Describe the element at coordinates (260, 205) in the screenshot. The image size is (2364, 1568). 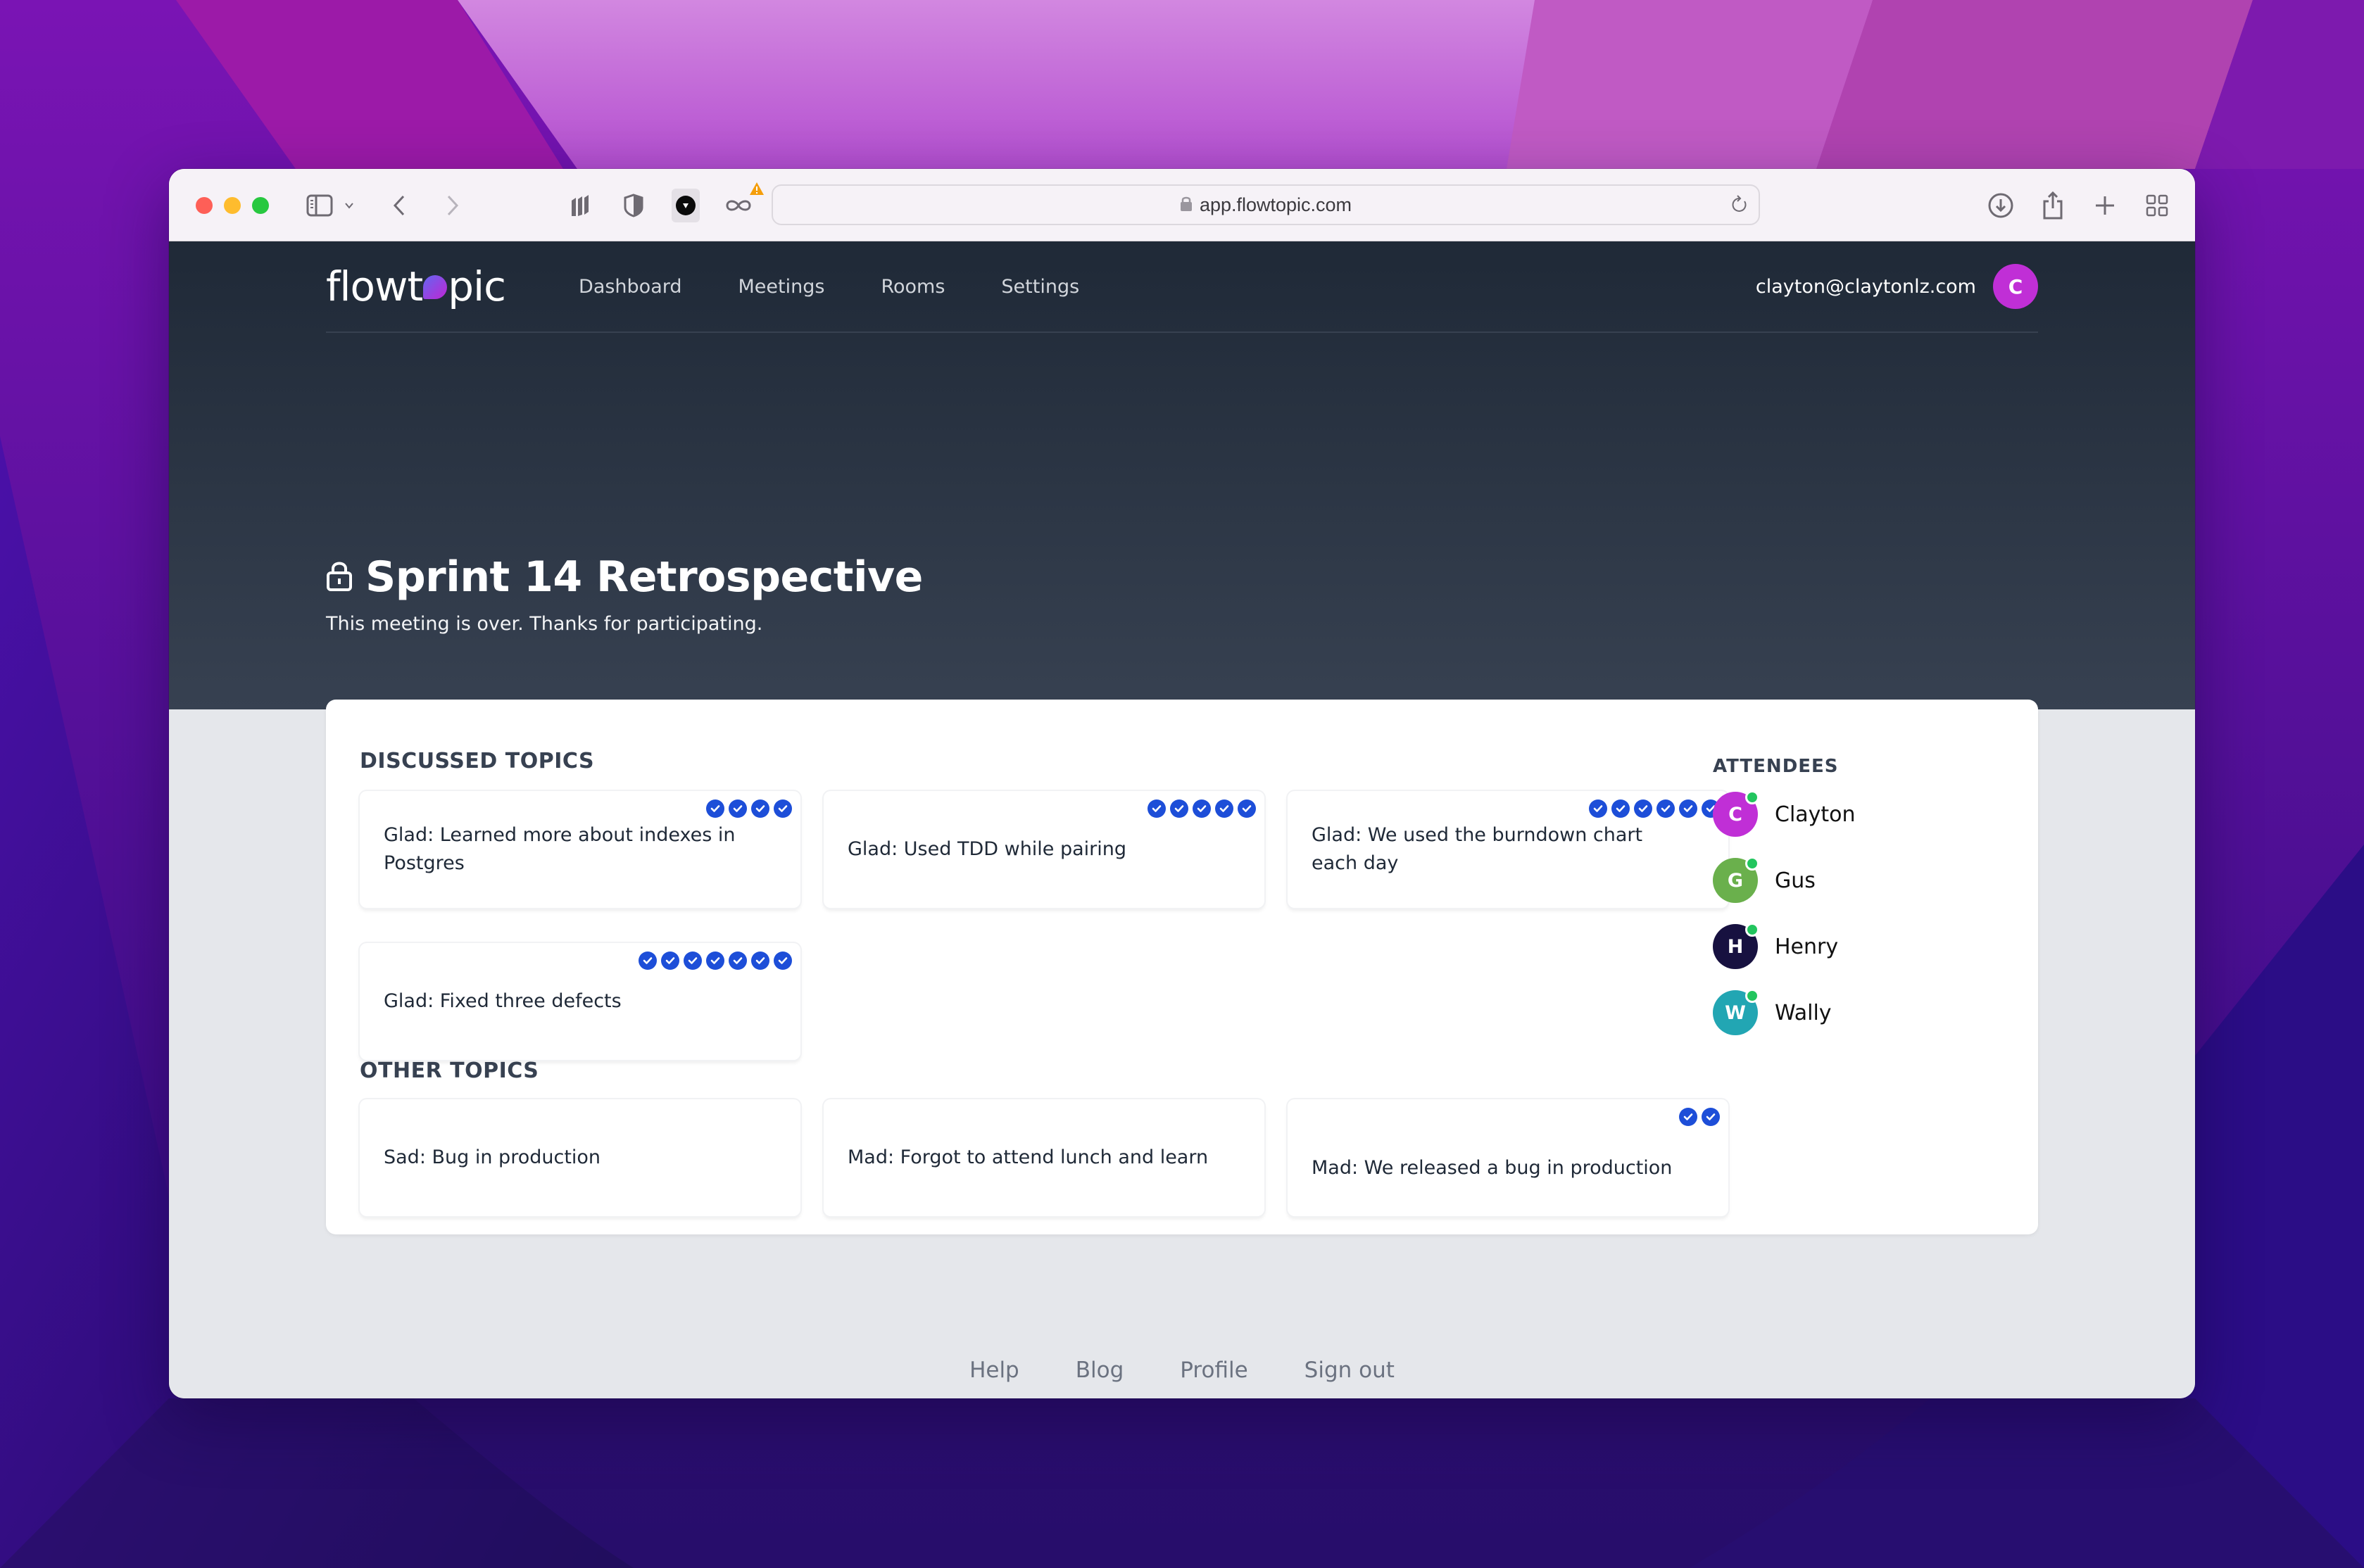
I see `zoom-window-button` at that location.